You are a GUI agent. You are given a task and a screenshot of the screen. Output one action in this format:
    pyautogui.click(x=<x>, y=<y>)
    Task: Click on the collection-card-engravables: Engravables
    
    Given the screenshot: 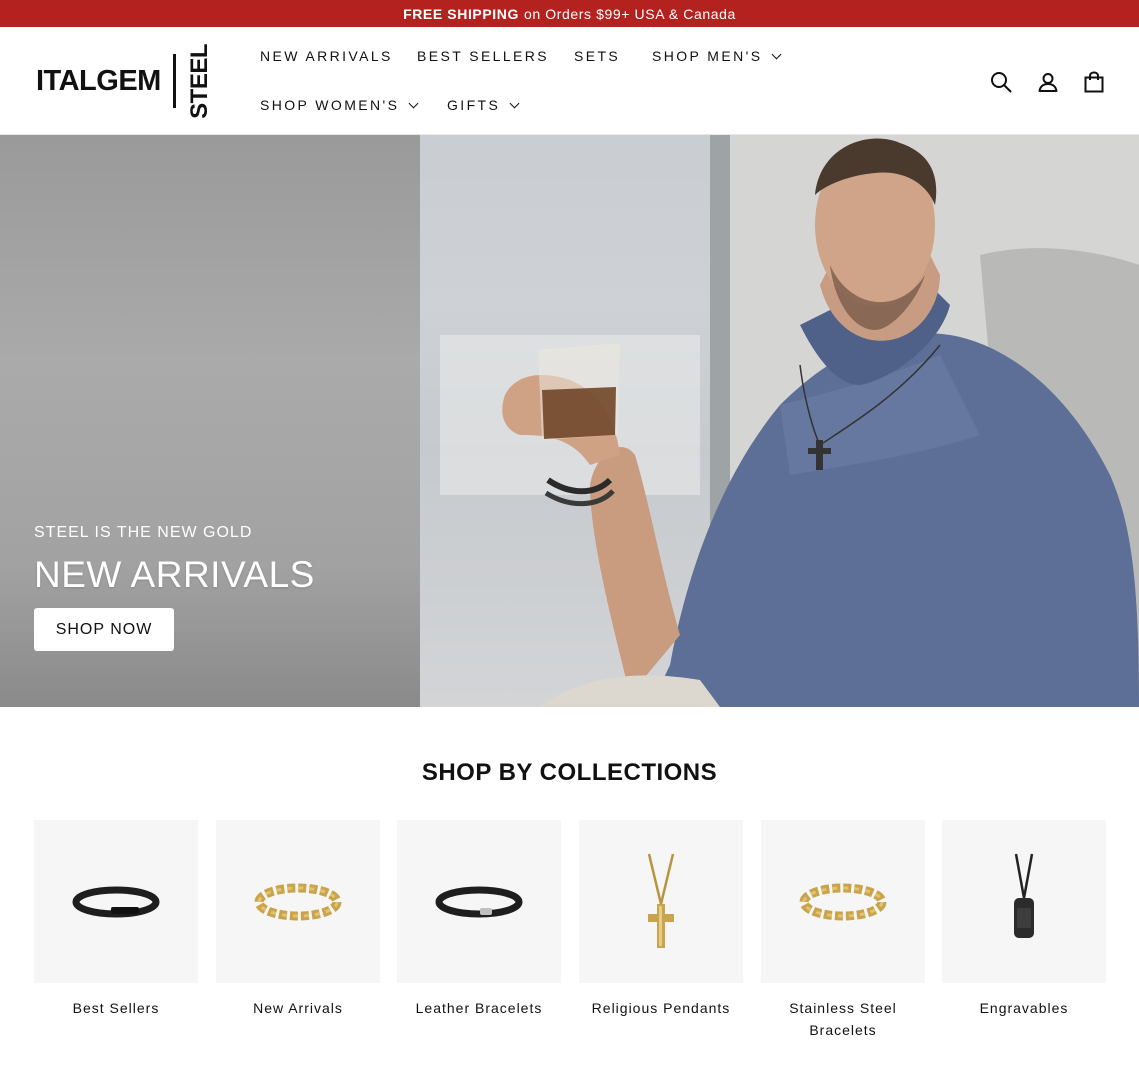 What is the action you would take?
    pyautogui.click(x=1024, y=919)
    